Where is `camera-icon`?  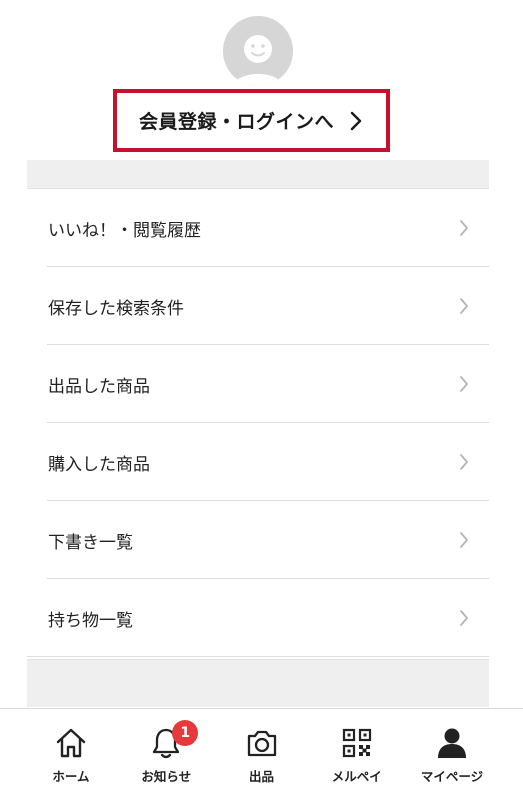 camera-icon is located at coordinates (261, 743).